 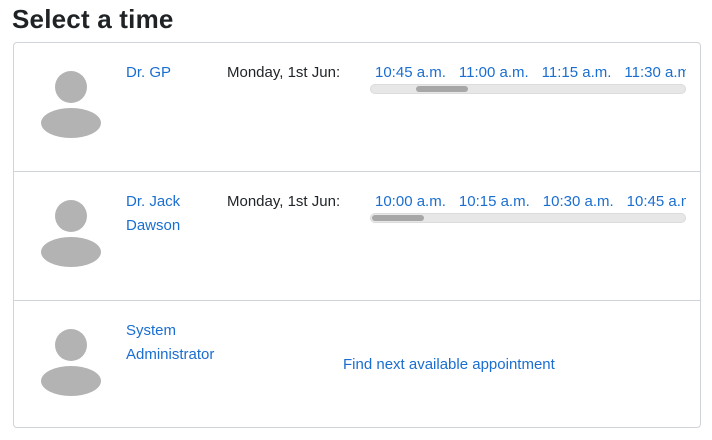 I want to click on time-slot-link: 10:00 a.m., so click(x=410, y=202).